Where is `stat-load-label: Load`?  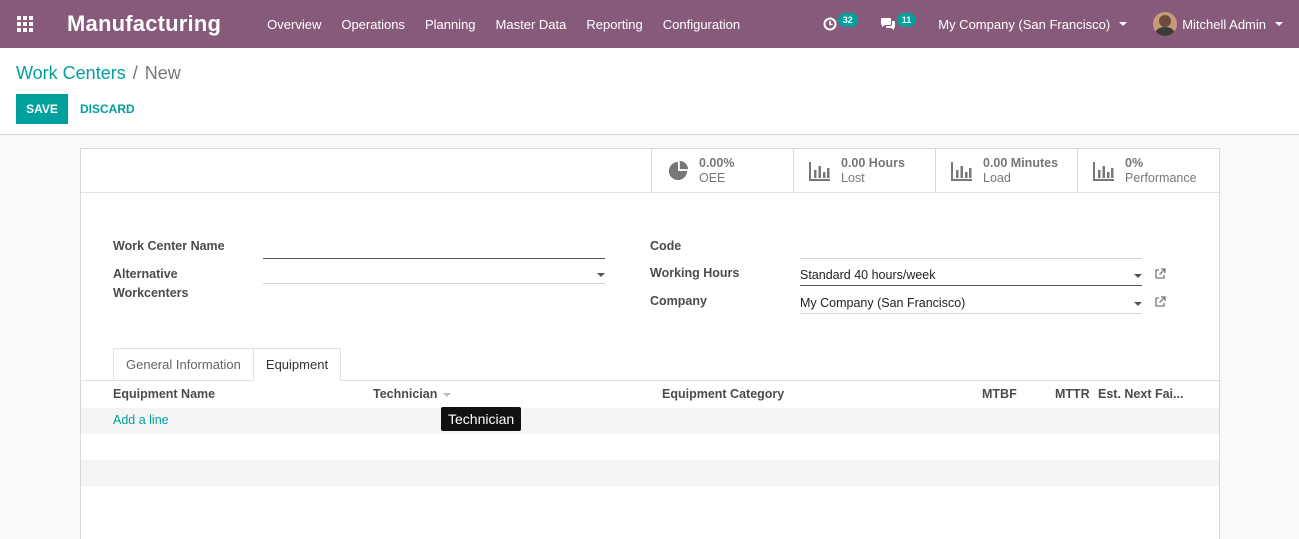
stat-load-label: Load is located at coordinates (997, 177).